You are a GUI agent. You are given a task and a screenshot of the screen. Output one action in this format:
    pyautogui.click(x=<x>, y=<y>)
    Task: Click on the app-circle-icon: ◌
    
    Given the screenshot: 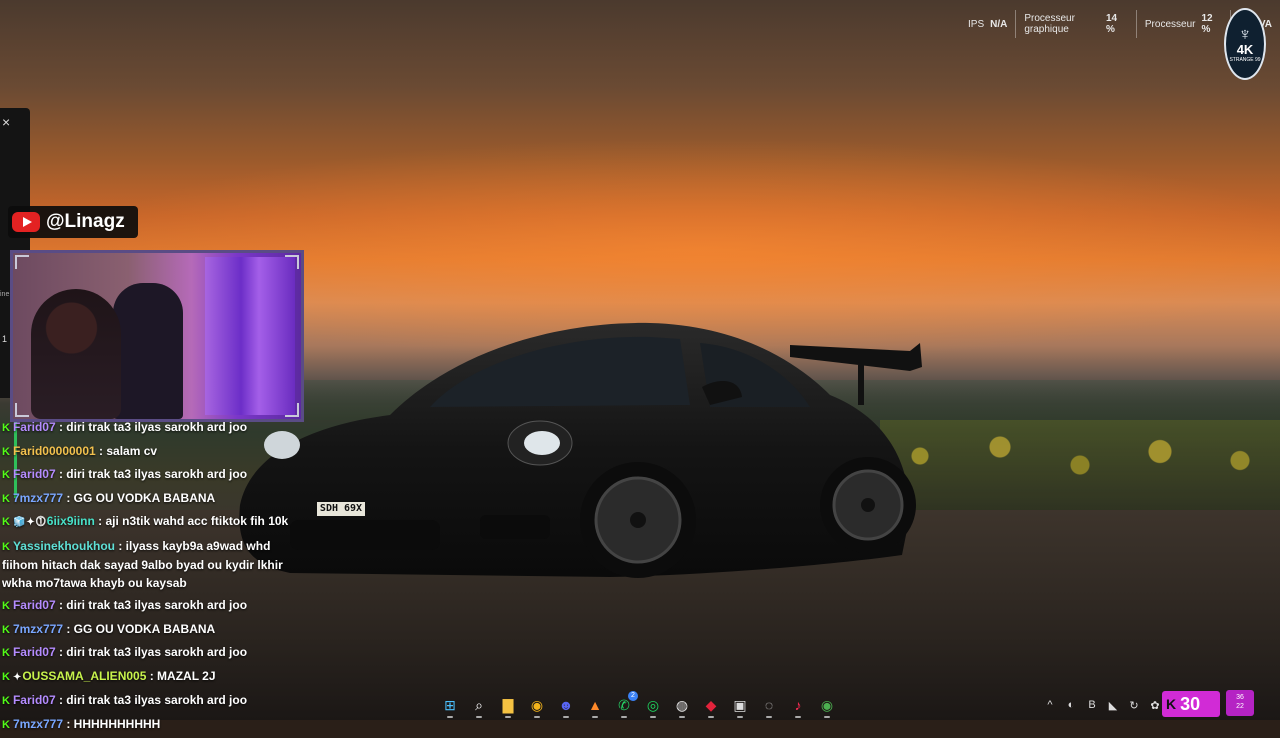 What is the action you would take?
    pyautogui.click(x=769, y=705)
    